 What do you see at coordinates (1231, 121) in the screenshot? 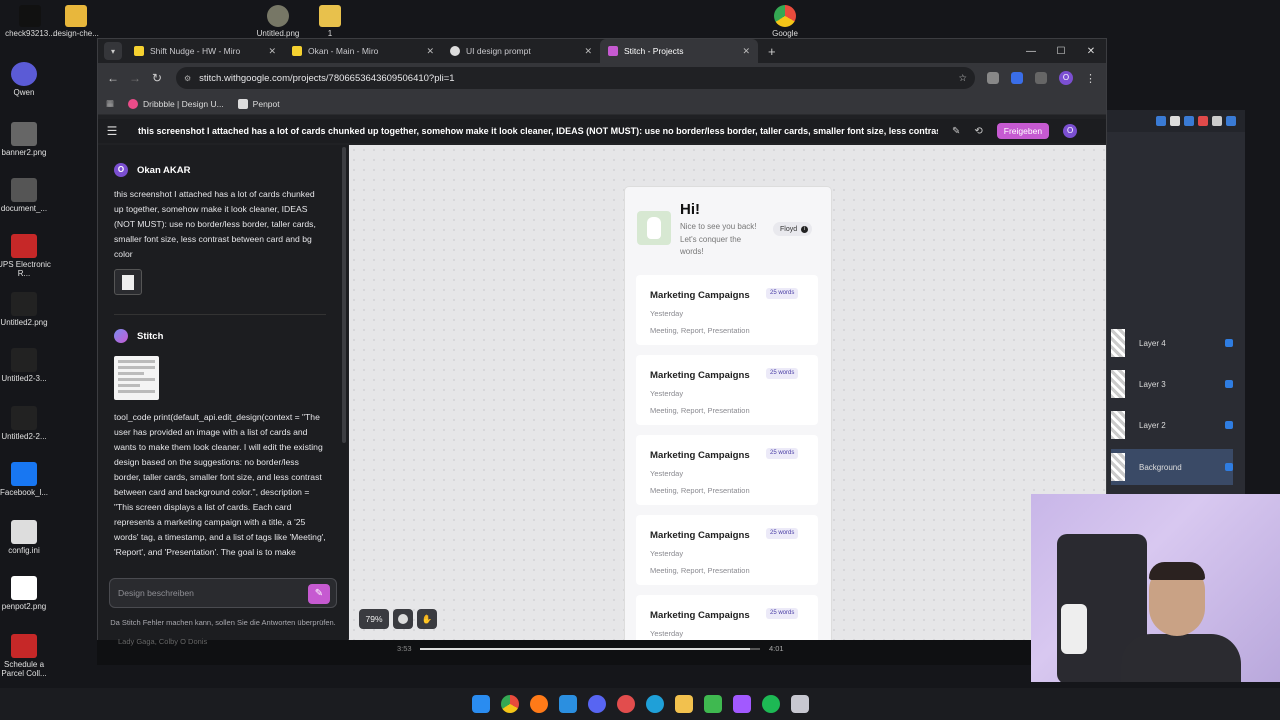
I see `help-icon` at bounding box center [1231, 121].